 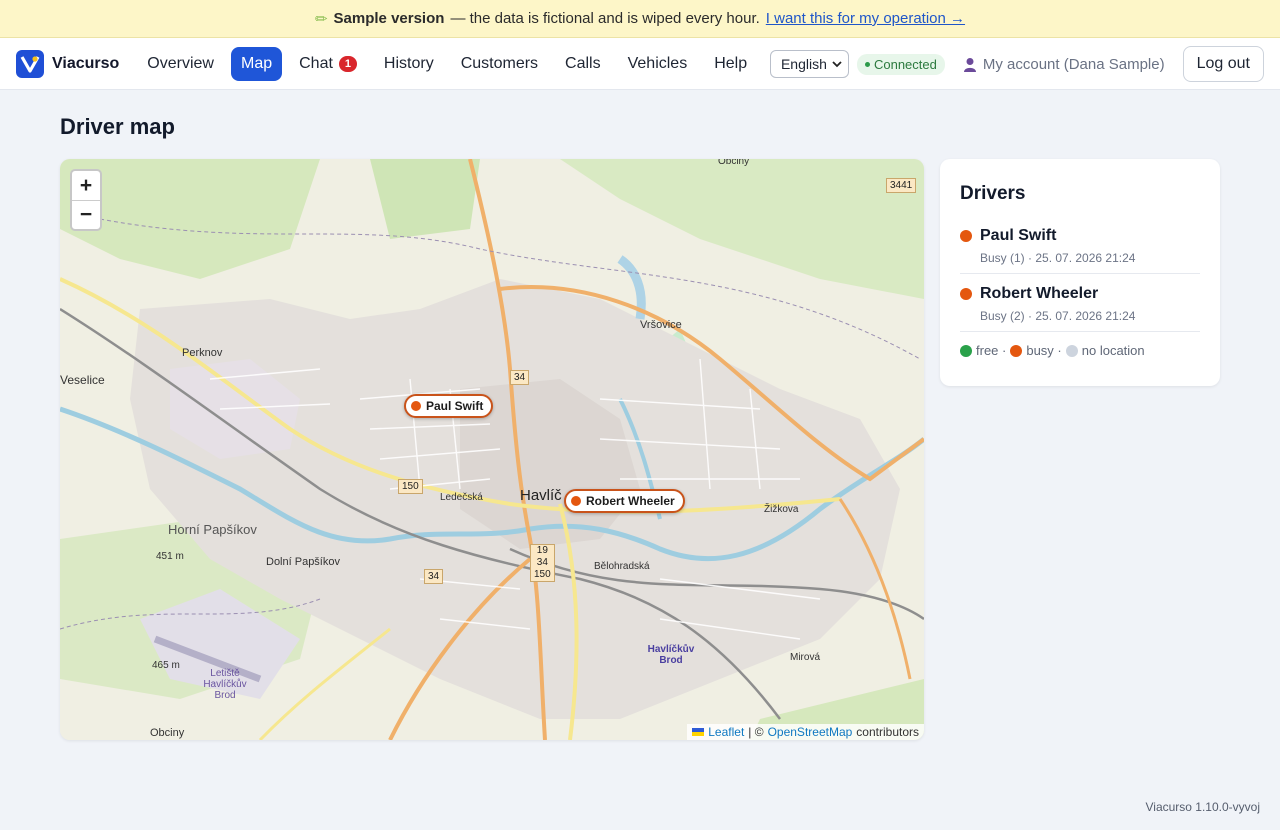 I want to click on status-dot-icon, so click(x=867, y=64).